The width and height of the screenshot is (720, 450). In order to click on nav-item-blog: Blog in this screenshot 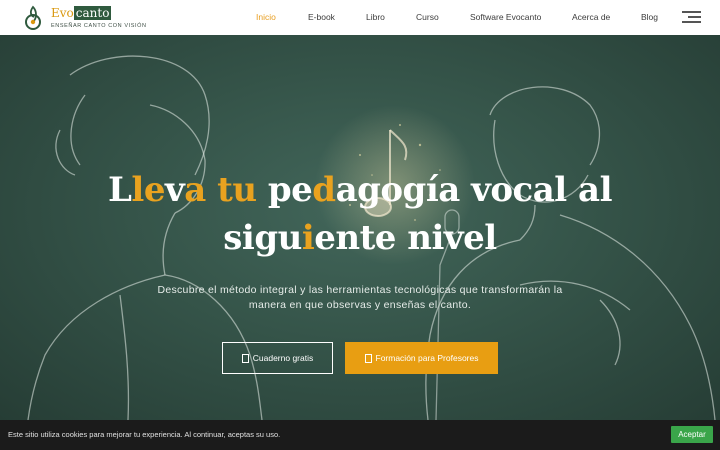, I will do `click(649, 17)`.